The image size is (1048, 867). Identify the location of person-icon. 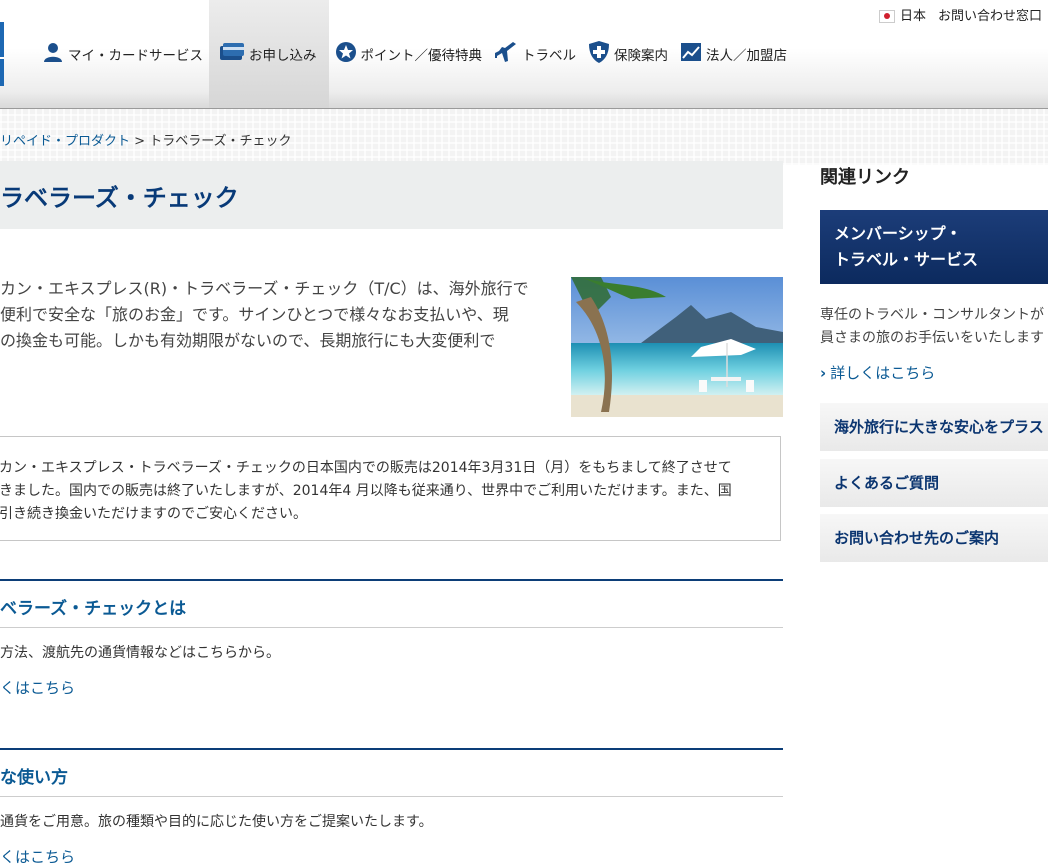
(53, 54).